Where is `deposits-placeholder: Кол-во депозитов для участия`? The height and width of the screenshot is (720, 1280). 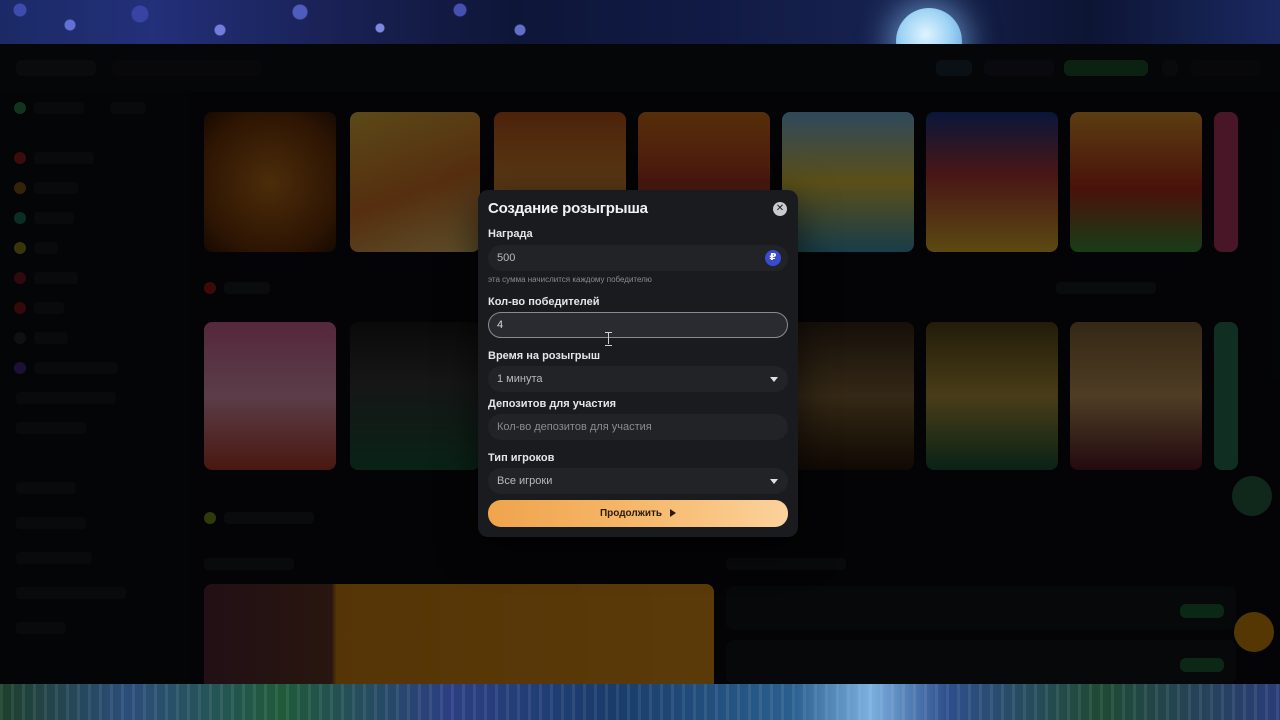 deposits-placeholder: Кол-во депозитов для участия is located at coordinates (574, 427).